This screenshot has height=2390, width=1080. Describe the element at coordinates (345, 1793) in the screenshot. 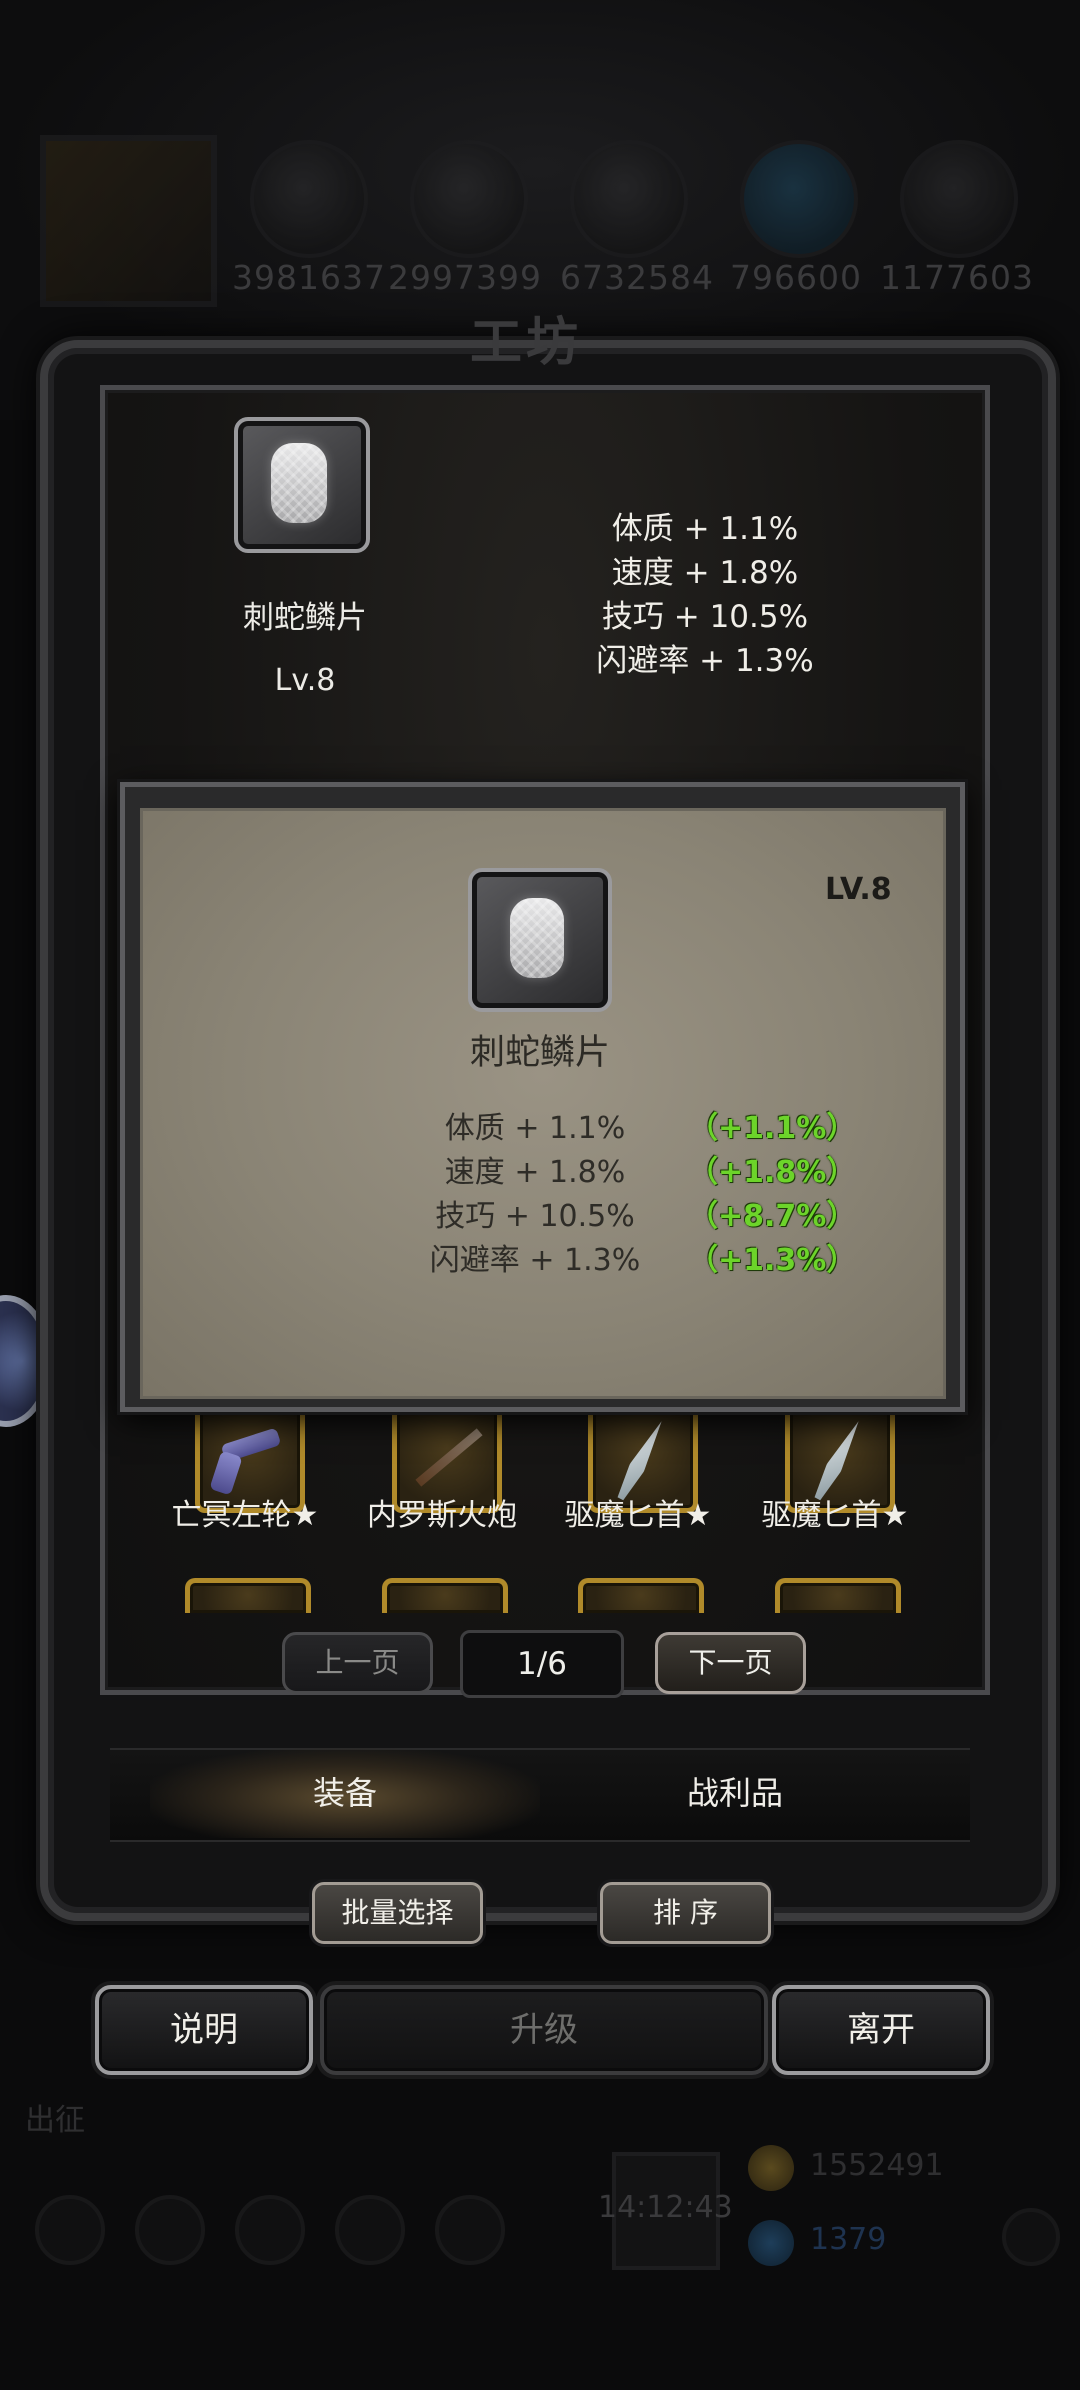

I see `tab-equipment: 装备` at that location.